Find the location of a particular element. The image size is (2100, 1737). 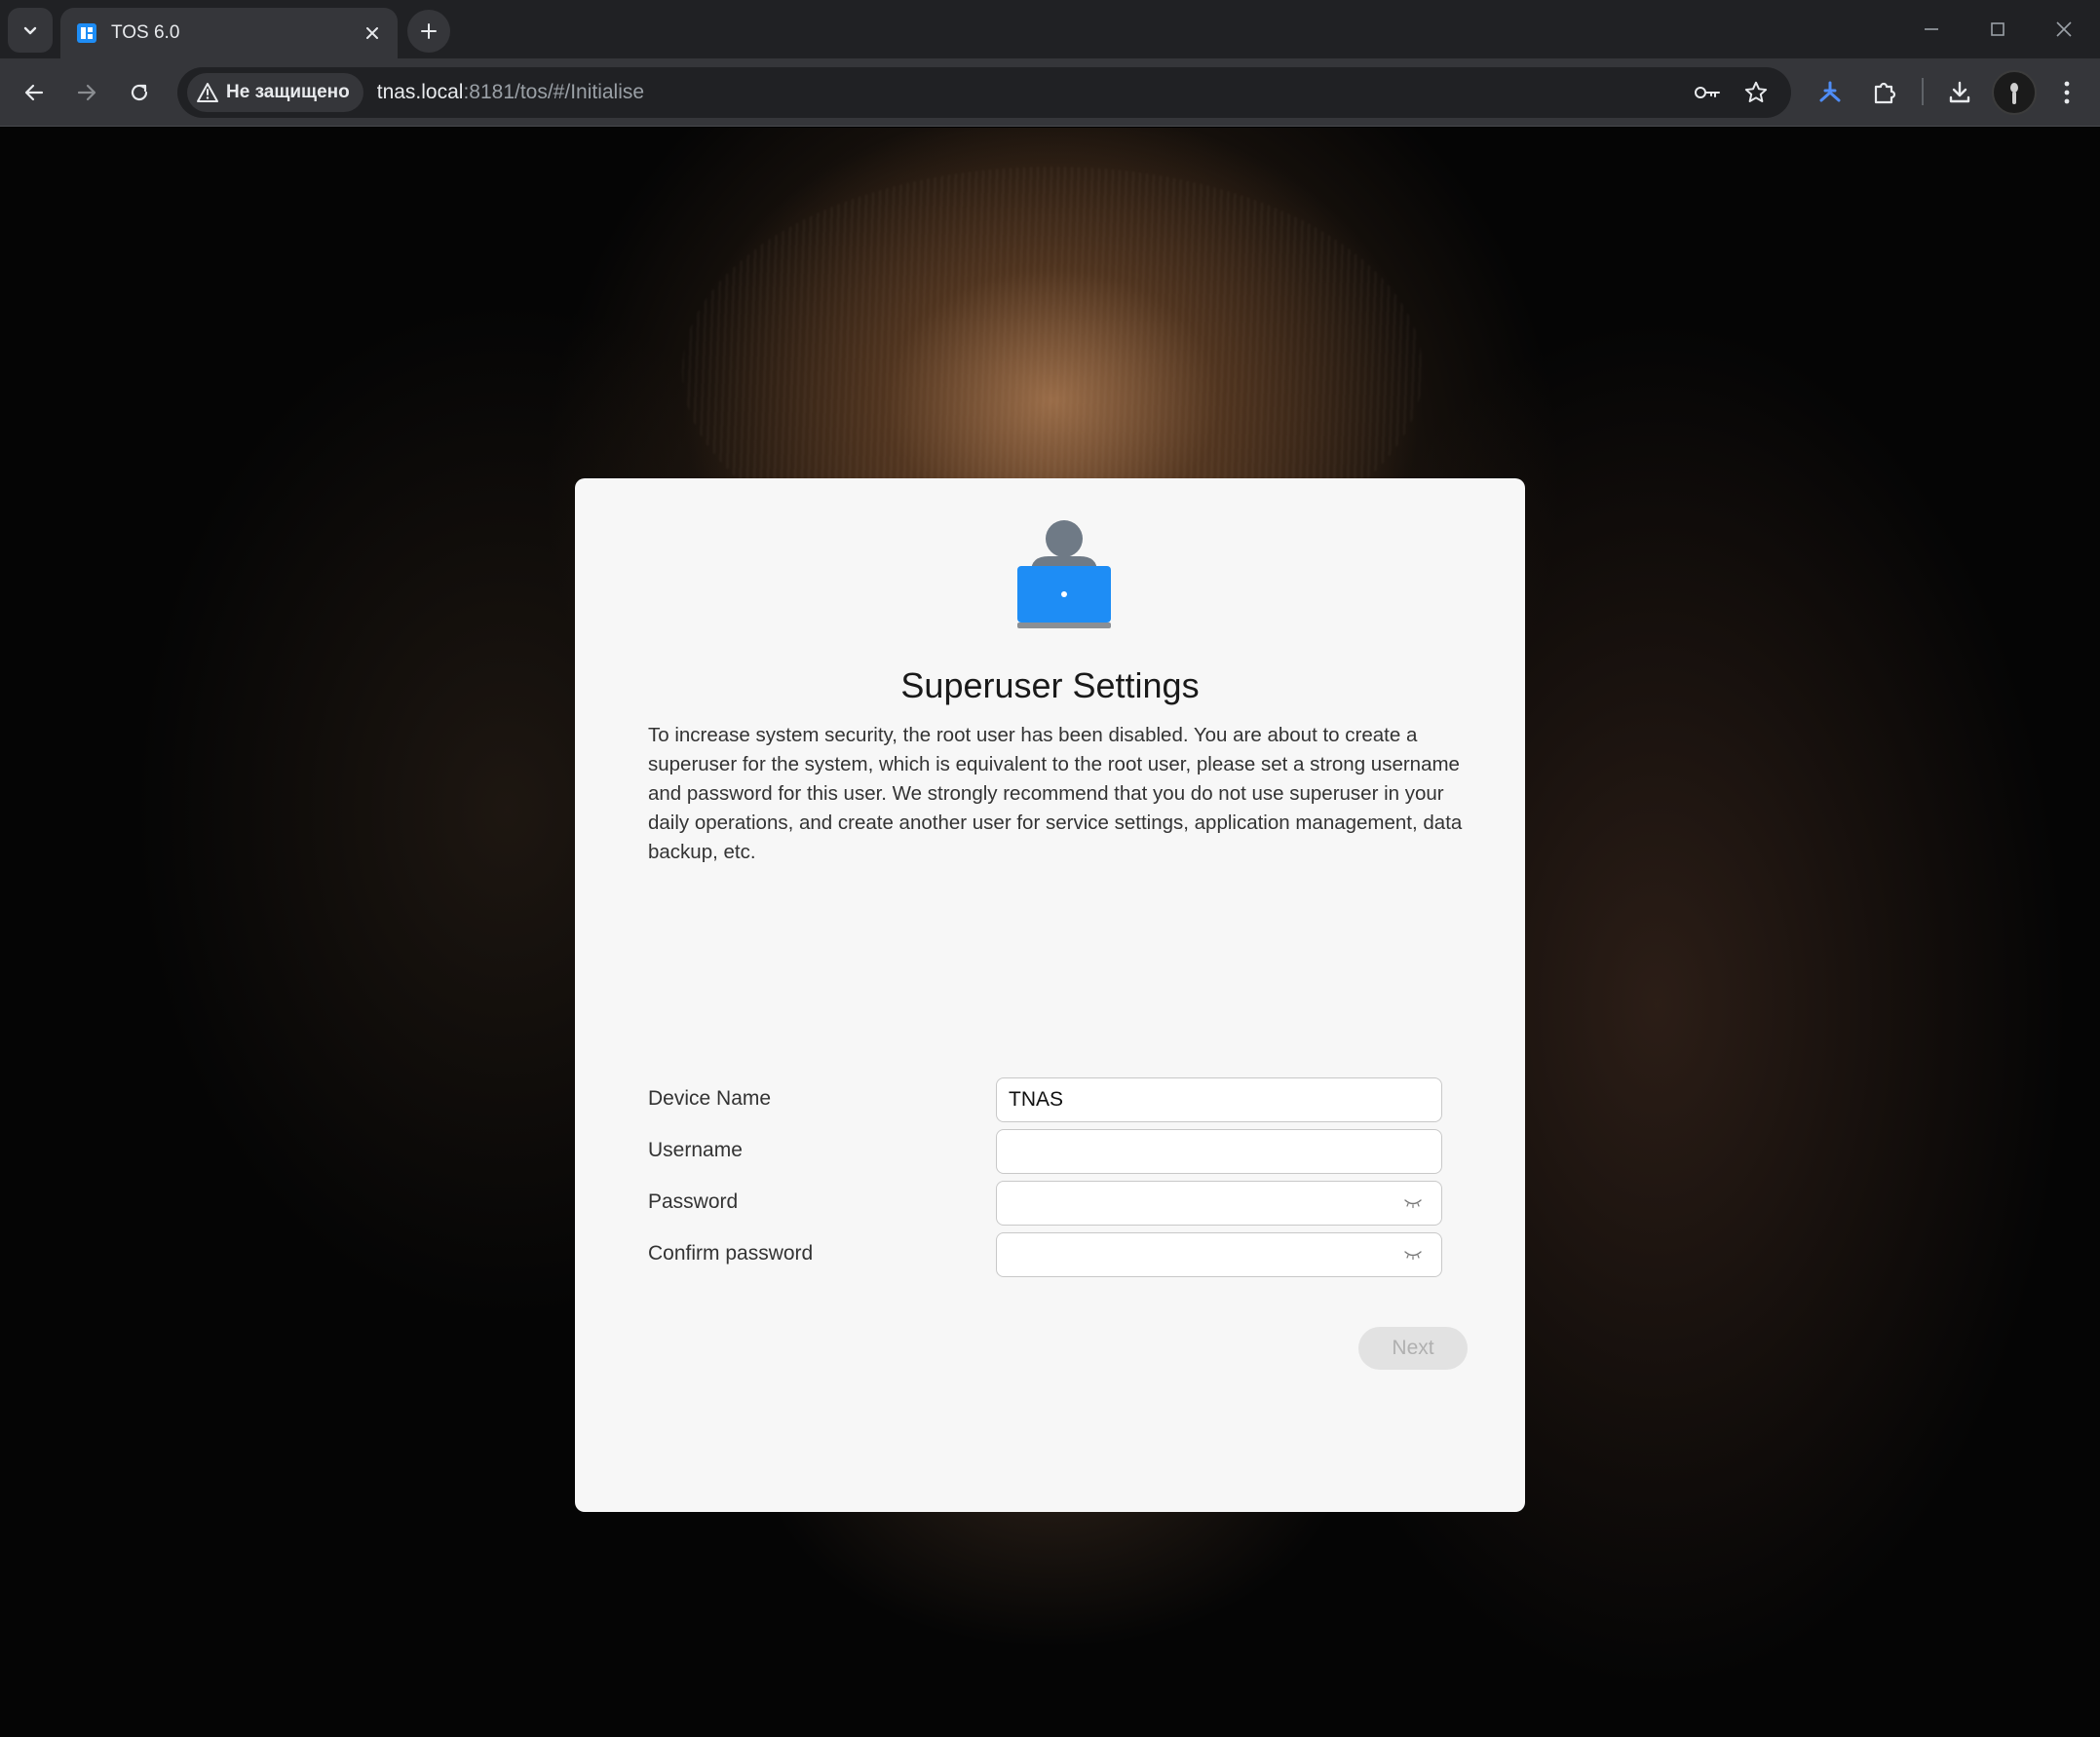

reload-icon is located at coordinates (139, 92).